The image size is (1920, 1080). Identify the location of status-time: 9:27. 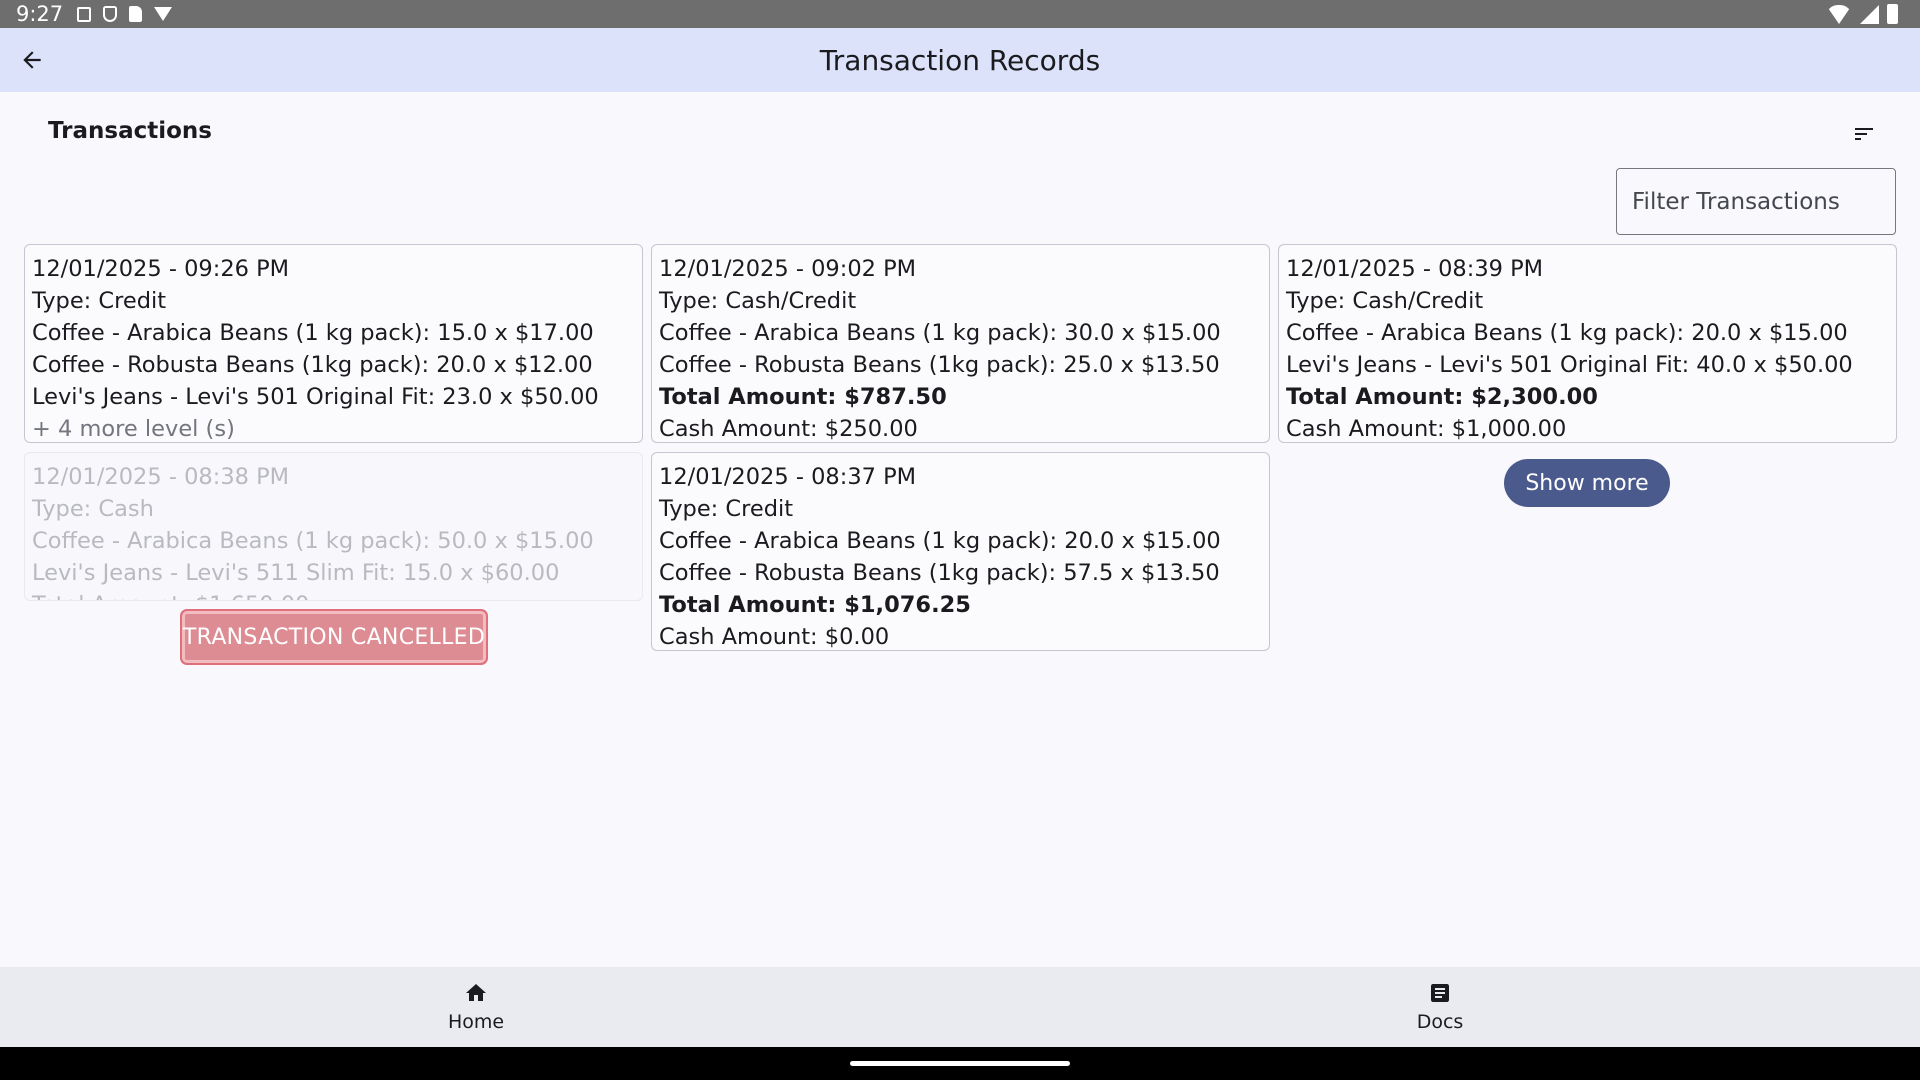
(40, 14).